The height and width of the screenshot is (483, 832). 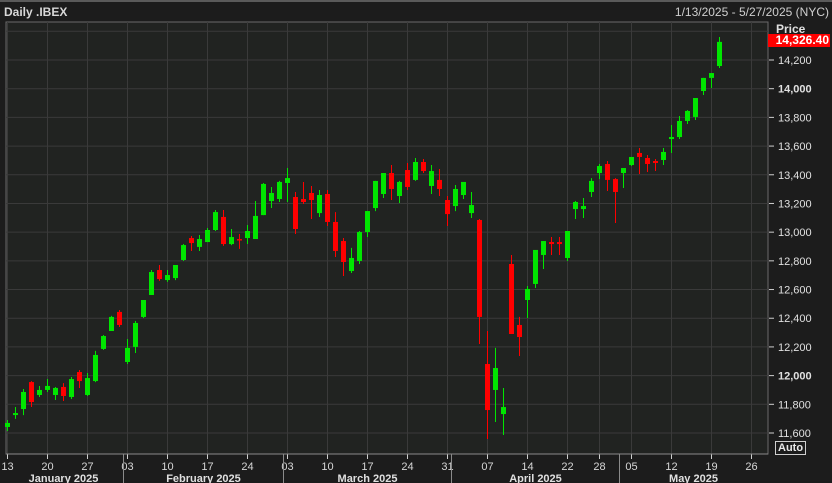 I want to click on auto-scale-button: Auto, so click(x=791, y=448).